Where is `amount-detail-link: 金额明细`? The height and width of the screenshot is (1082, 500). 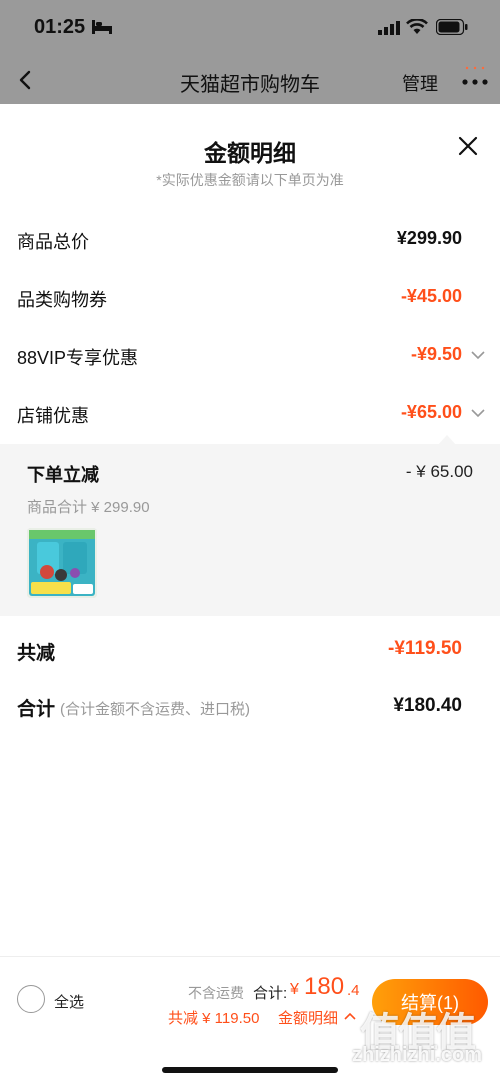 amount-detail-link: 金额明细 is located at coordinates (308, 1017).